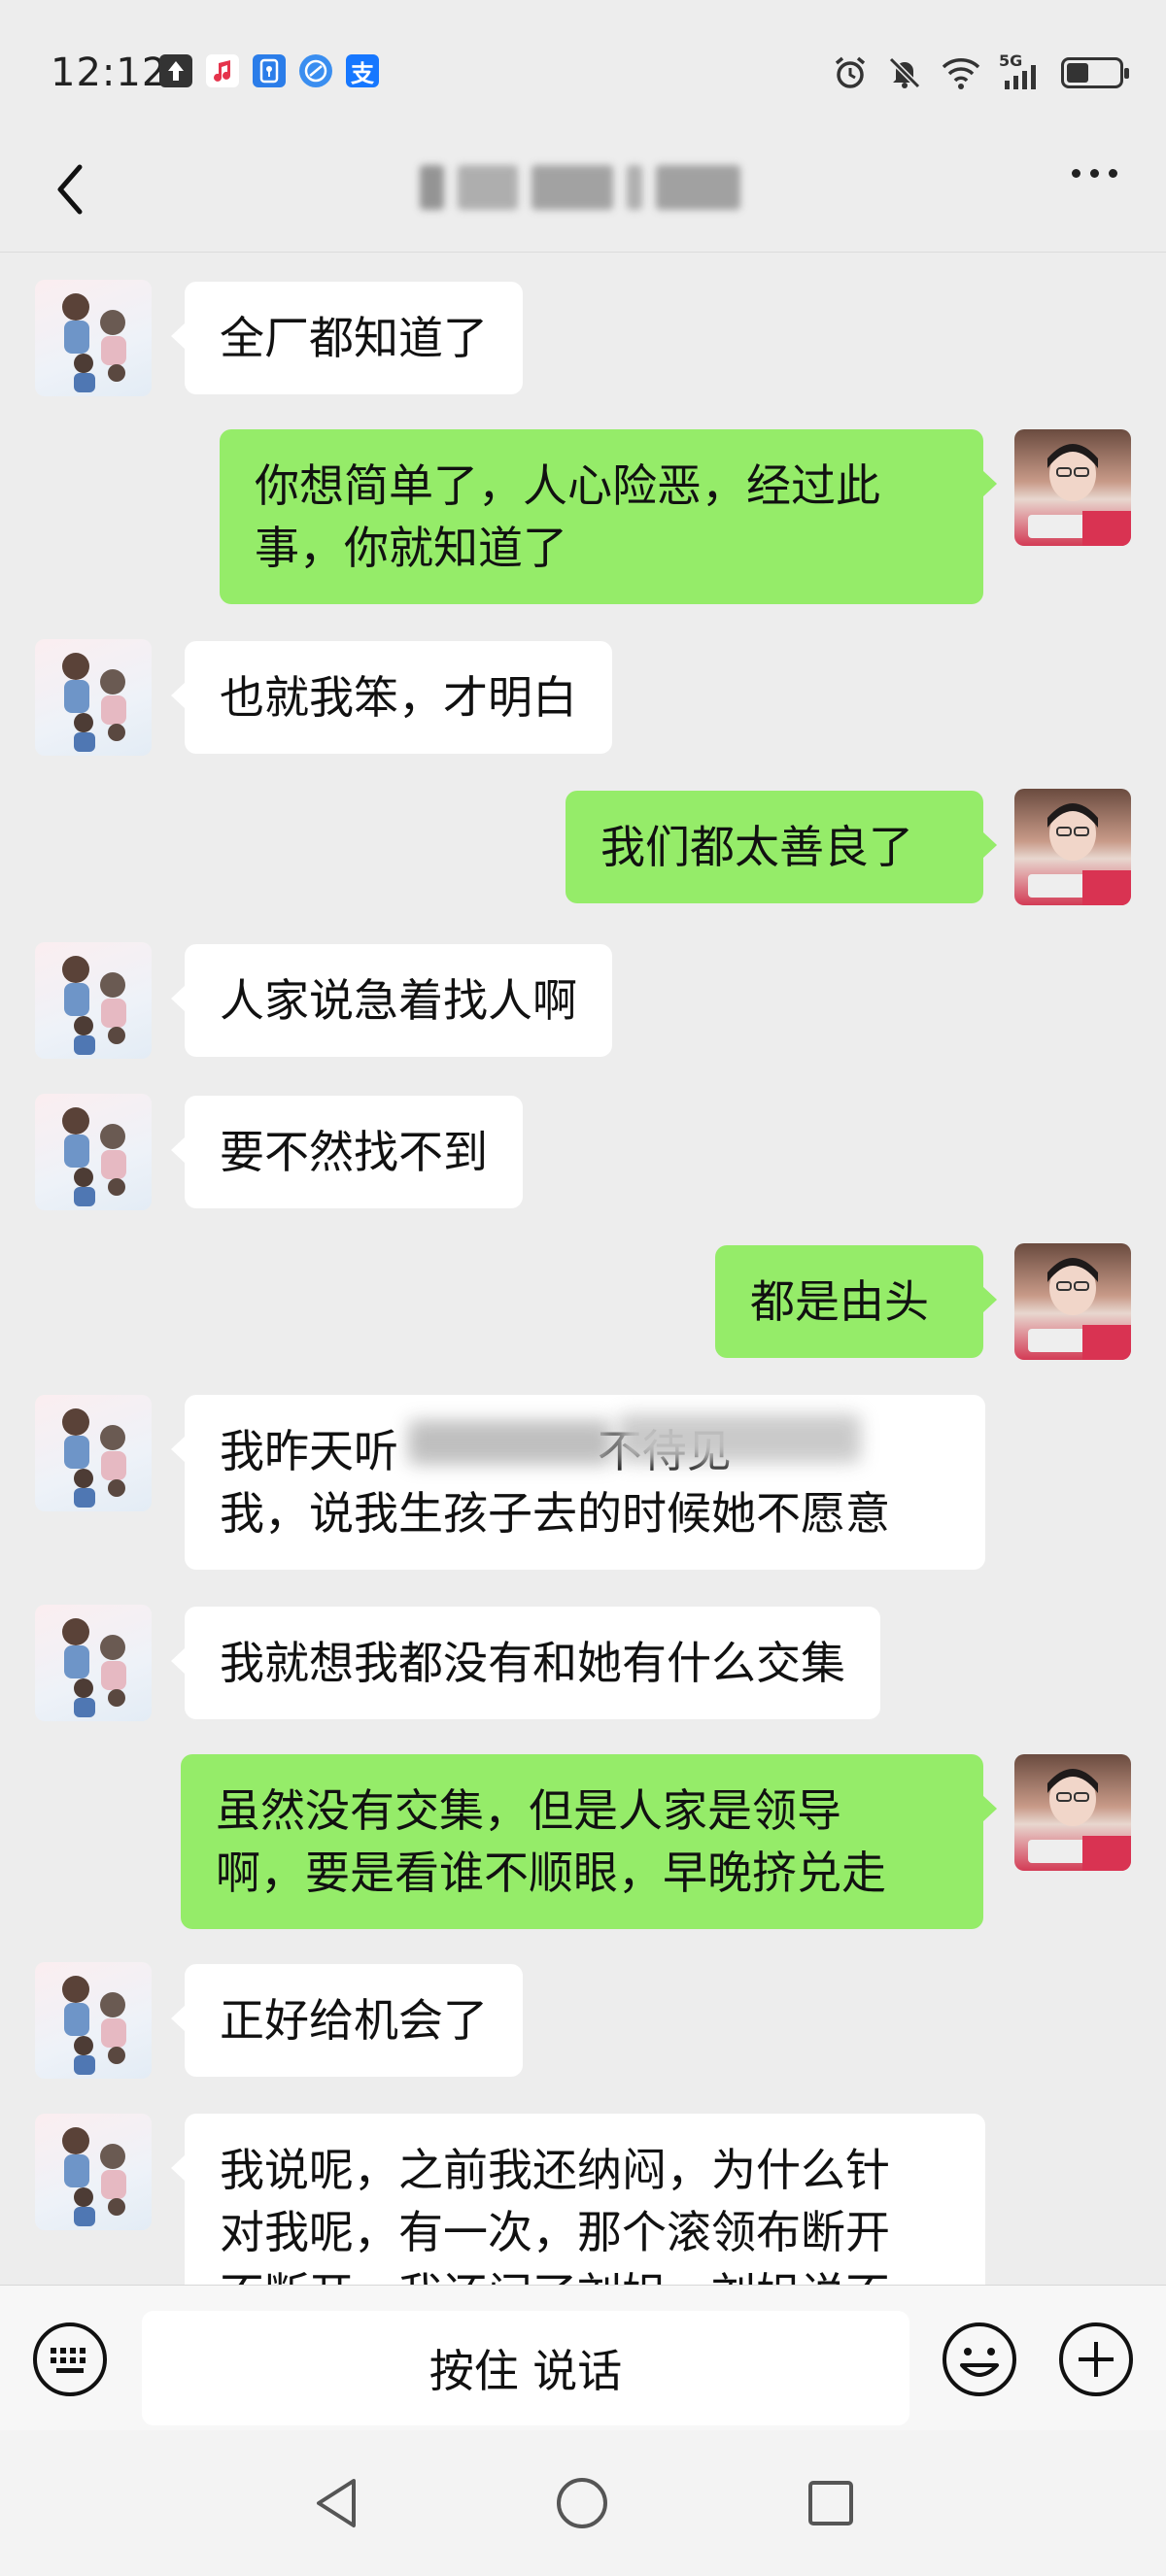 This screenshot has height=2576, width=1166. I want to click on more-options-button, so click(1094, 173).